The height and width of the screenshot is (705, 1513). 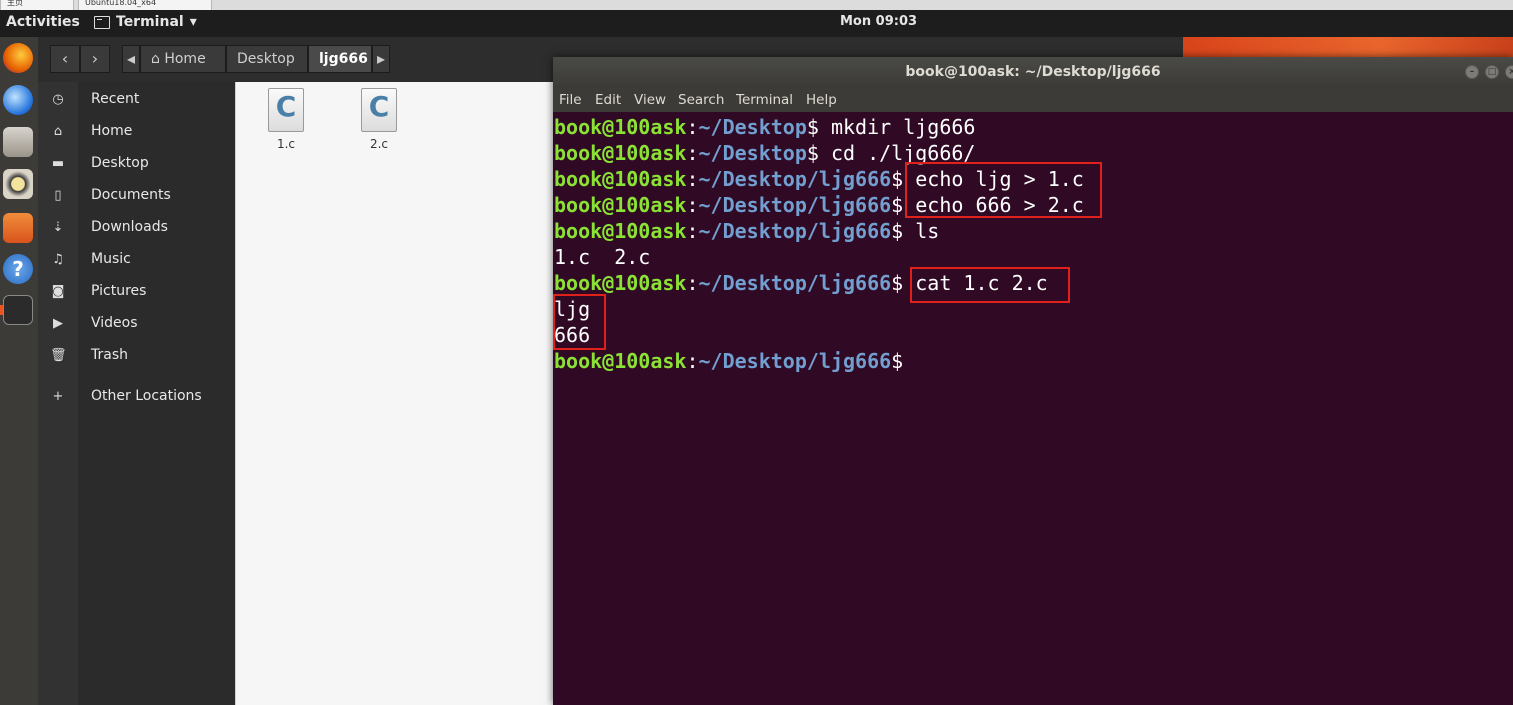 What do you see at coordinates (129, 227) in the screenshot?
I see `sidebar-item-label: Downloads` at bounding box center [129, 227].